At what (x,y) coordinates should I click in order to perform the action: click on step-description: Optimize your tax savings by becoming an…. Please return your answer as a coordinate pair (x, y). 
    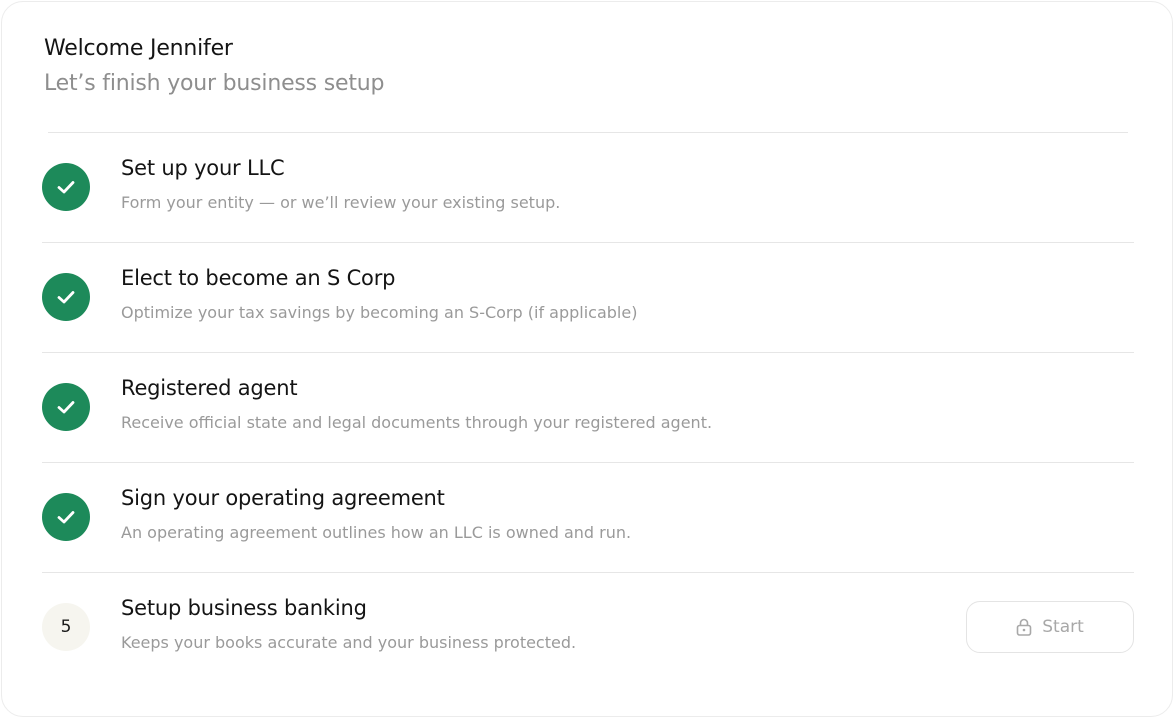
    Looking at the image, I should click on (379, 312).